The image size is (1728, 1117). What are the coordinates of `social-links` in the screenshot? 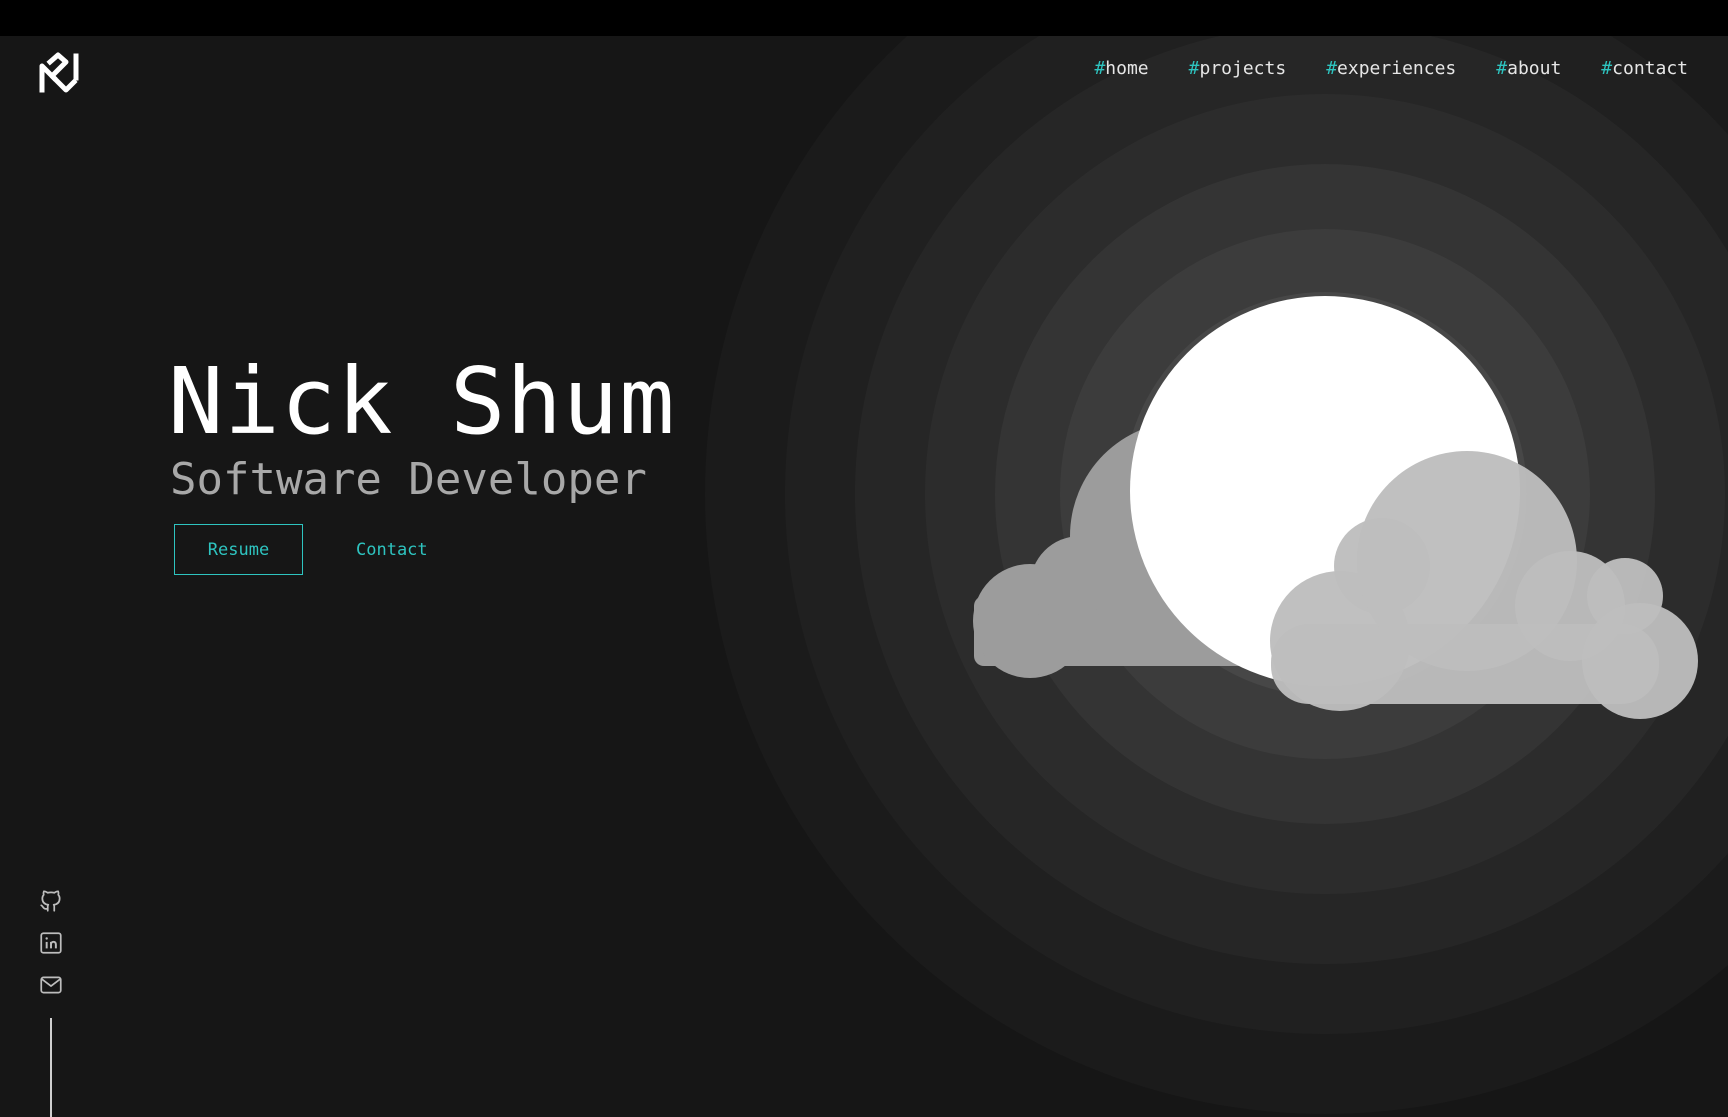 It's located at (51, 951).